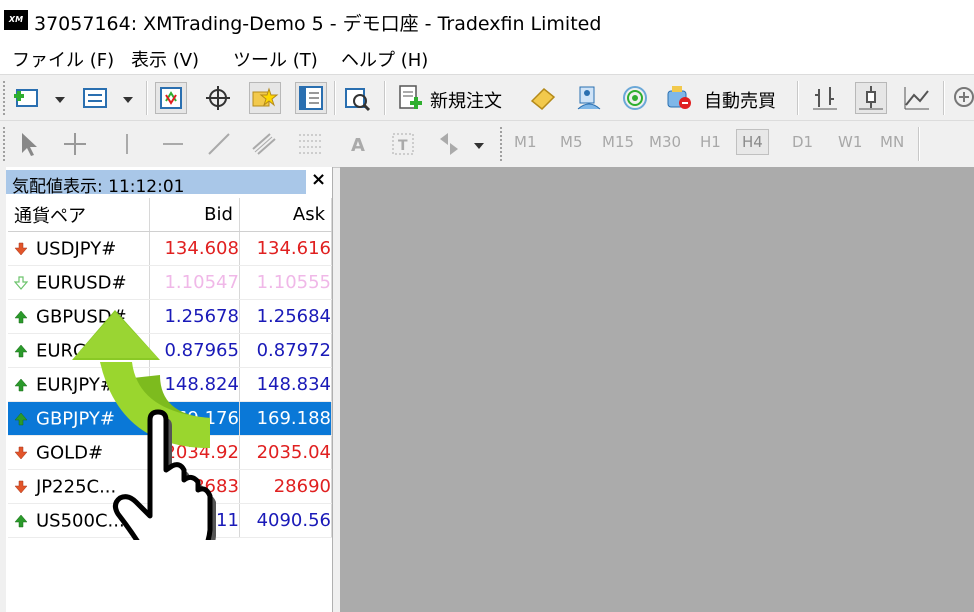 This screenshot has height=612, width=974. I want to click on standard-toolbar: 新規注文 自動売買, so click(487, 97).